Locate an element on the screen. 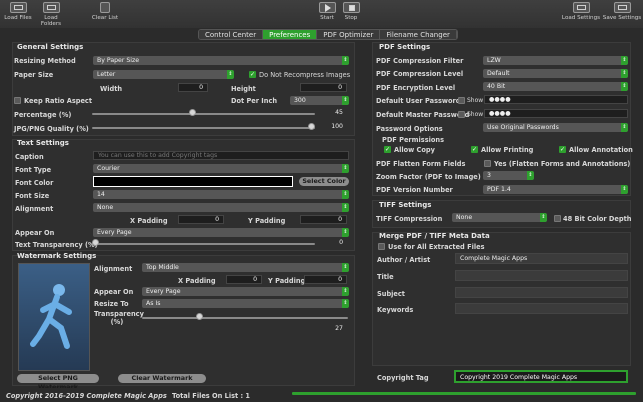 This screenshot has height=402, width=643. tiff-compression-label: TIFF Compression is located at coordinates (409, 219).